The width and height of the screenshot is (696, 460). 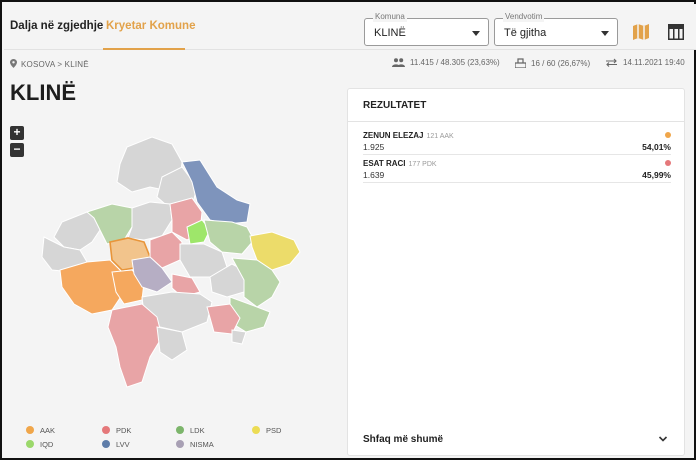 I want to click on turnout-text: 11.415 / 48.305 (23,63%), so click(x=455, y=62).